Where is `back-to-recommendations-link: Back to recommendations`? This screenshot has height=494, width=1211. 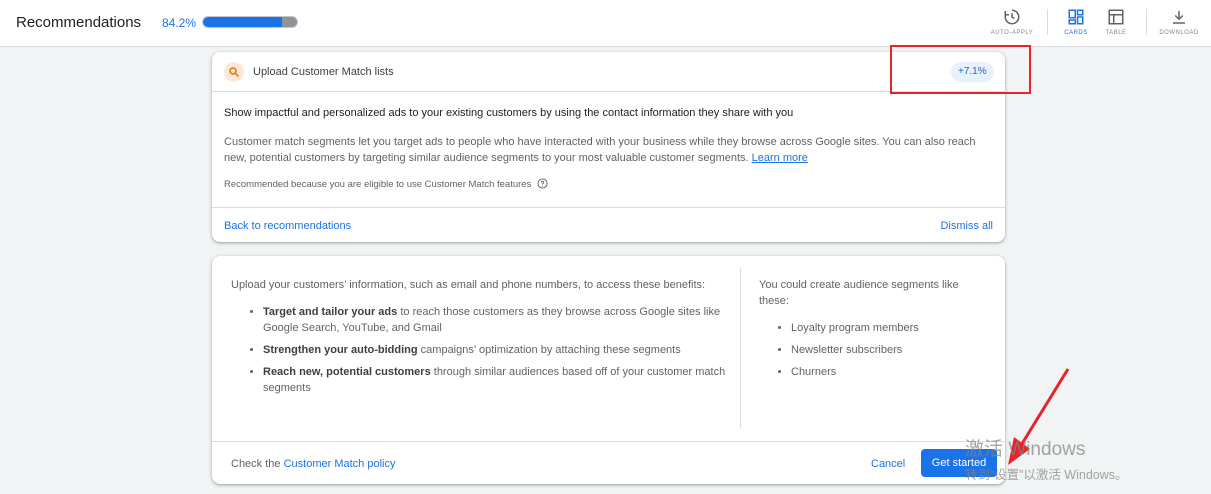 back-to-recommendations-link: Back to recommendations is located at coordinates (287, 226).